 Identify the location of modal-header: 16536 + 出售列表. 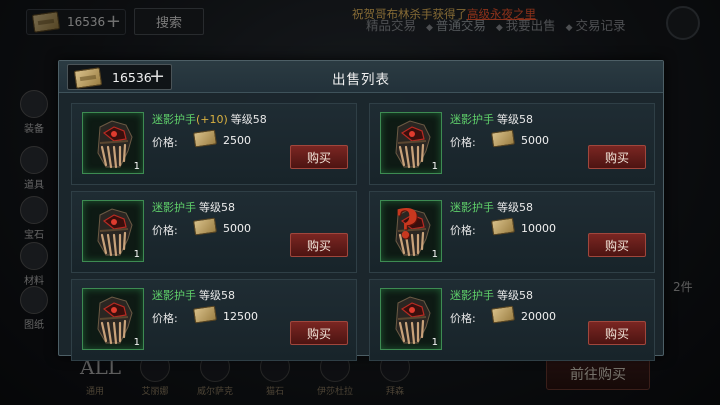
(361, 77).